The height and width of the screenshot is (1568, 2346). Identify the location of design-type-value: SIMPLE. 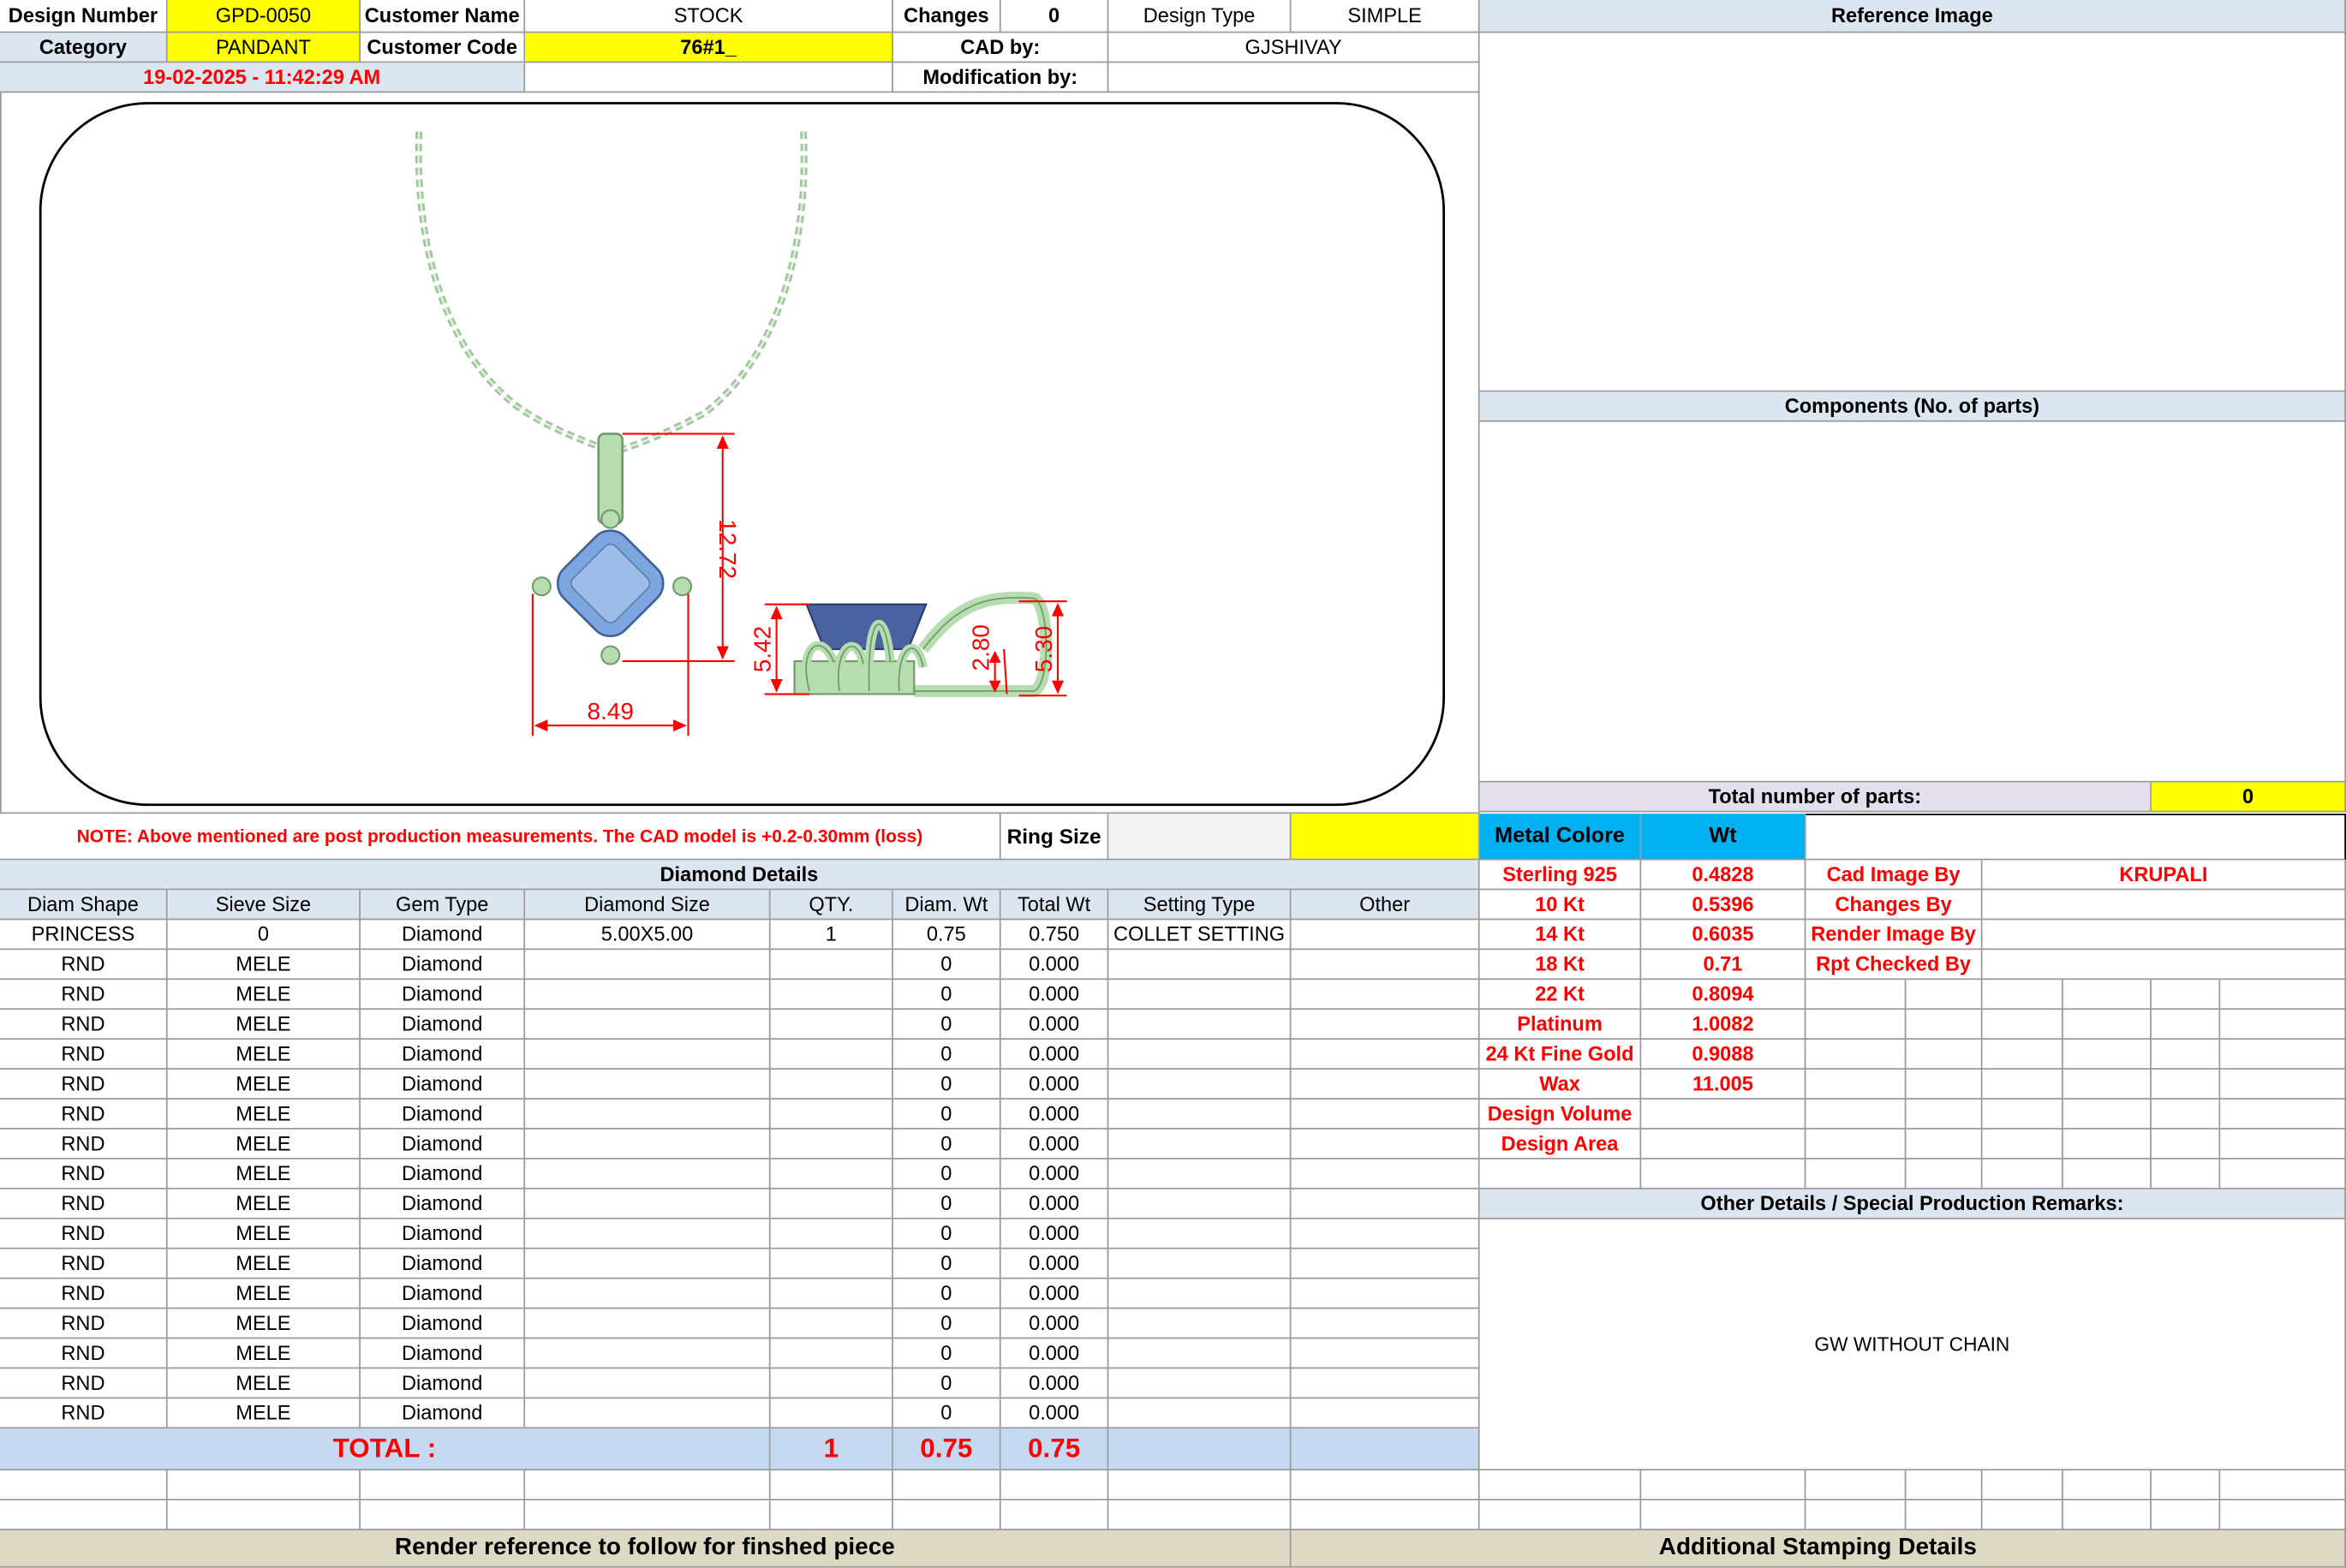
(1385, 16).